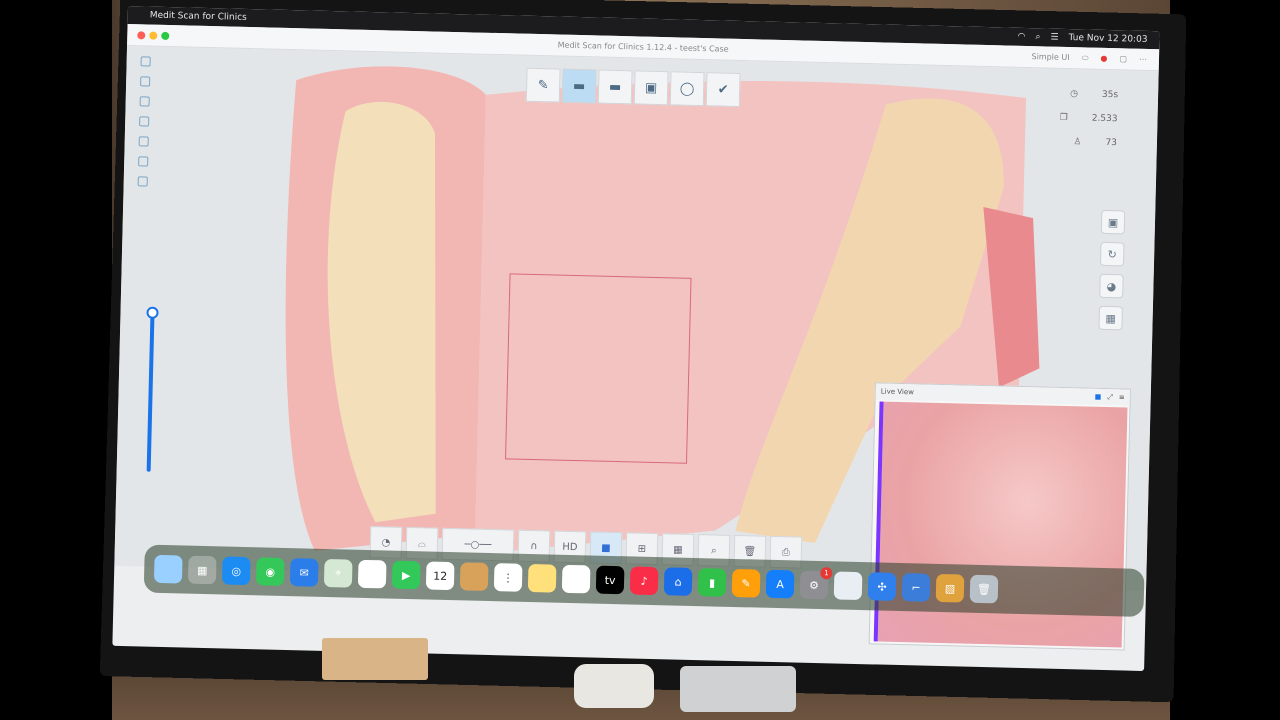 The width and height of the screenshot is (1280, 720). Describe the element at coordinates (651, 88) in the screenshot. I see `occlusion-stage-icon: ▣` at that location.